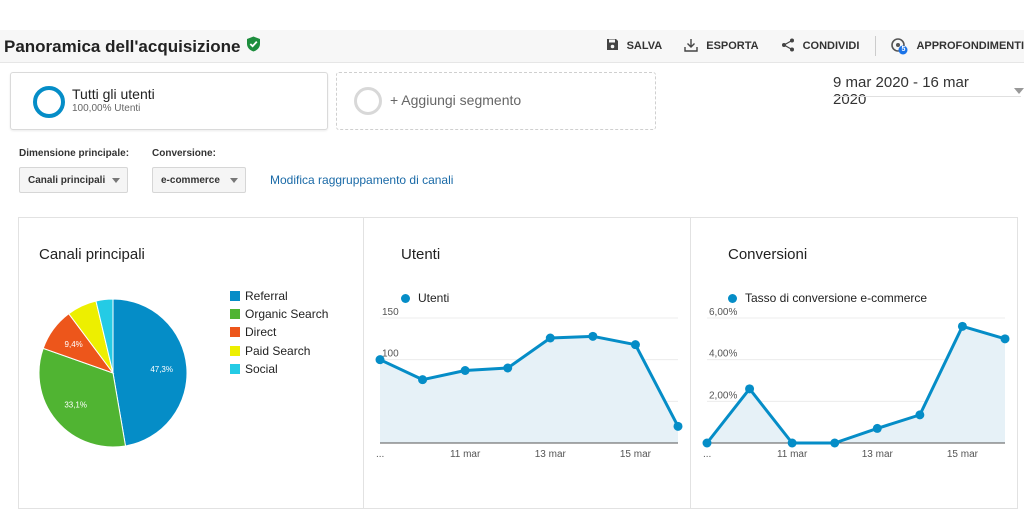 This screenshot has width=1024, height=509. Describe the element at coordinates (723, 395) in the screenshot. I see `y-tick-label: 2,00%` at that location.